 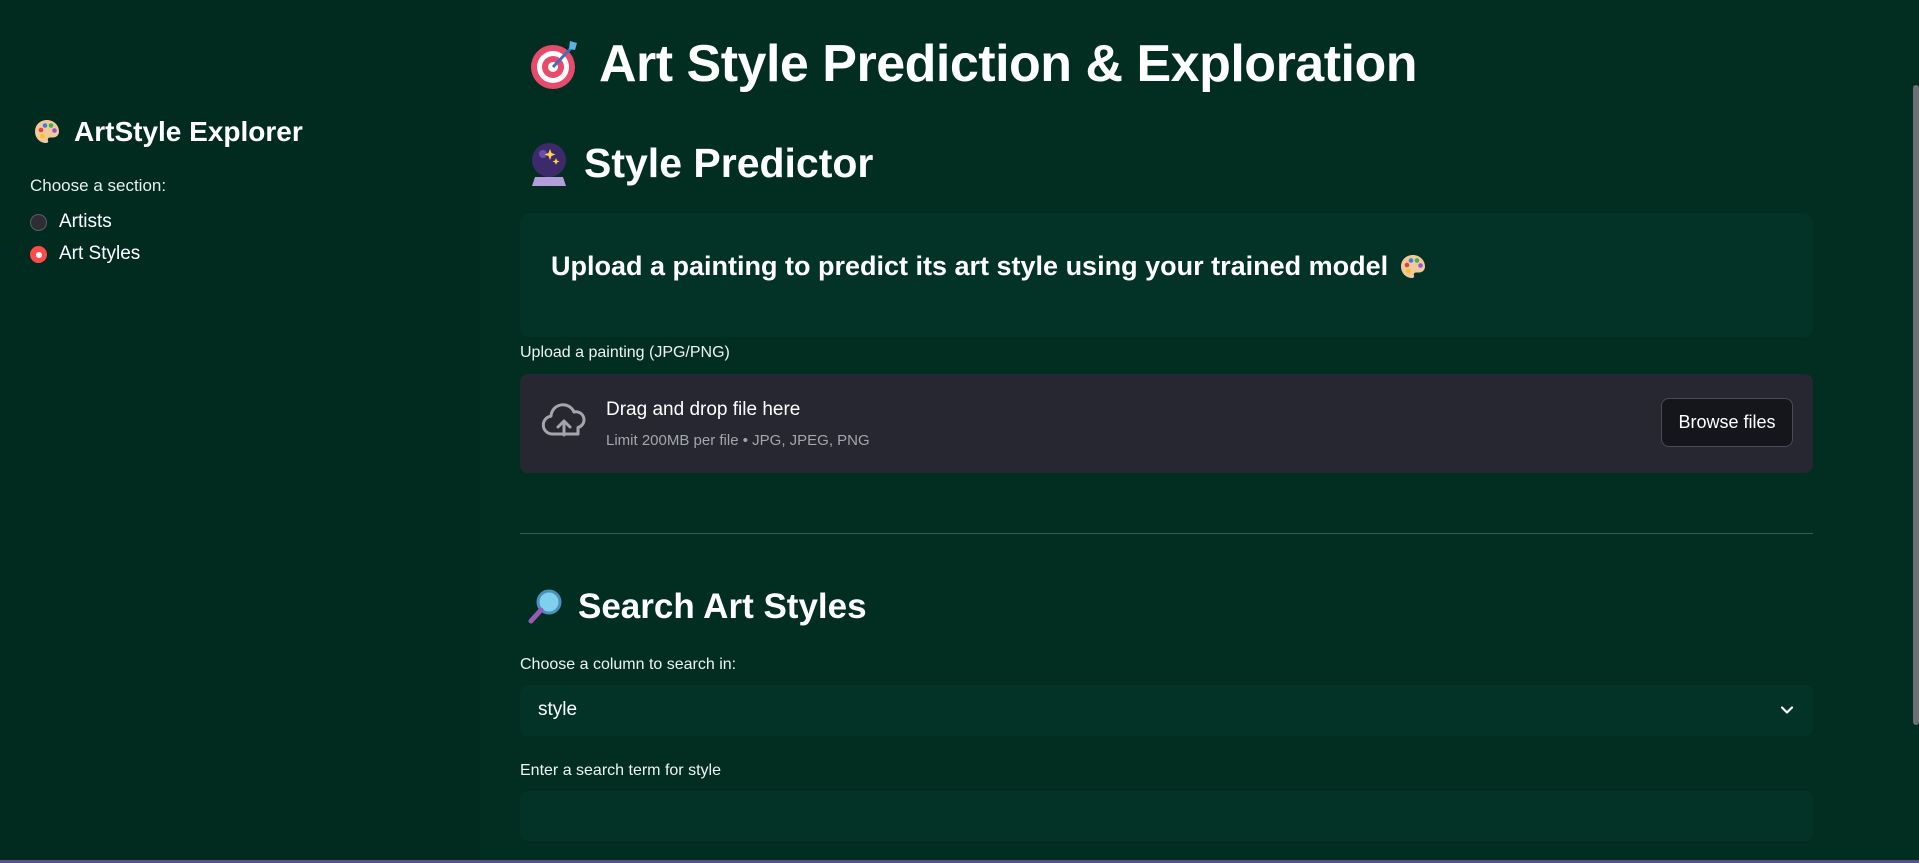 What do you see at coordinates (564, 424) in the screenshot?
I see `cloud-upload-icon` at bounding box center [564, 424].